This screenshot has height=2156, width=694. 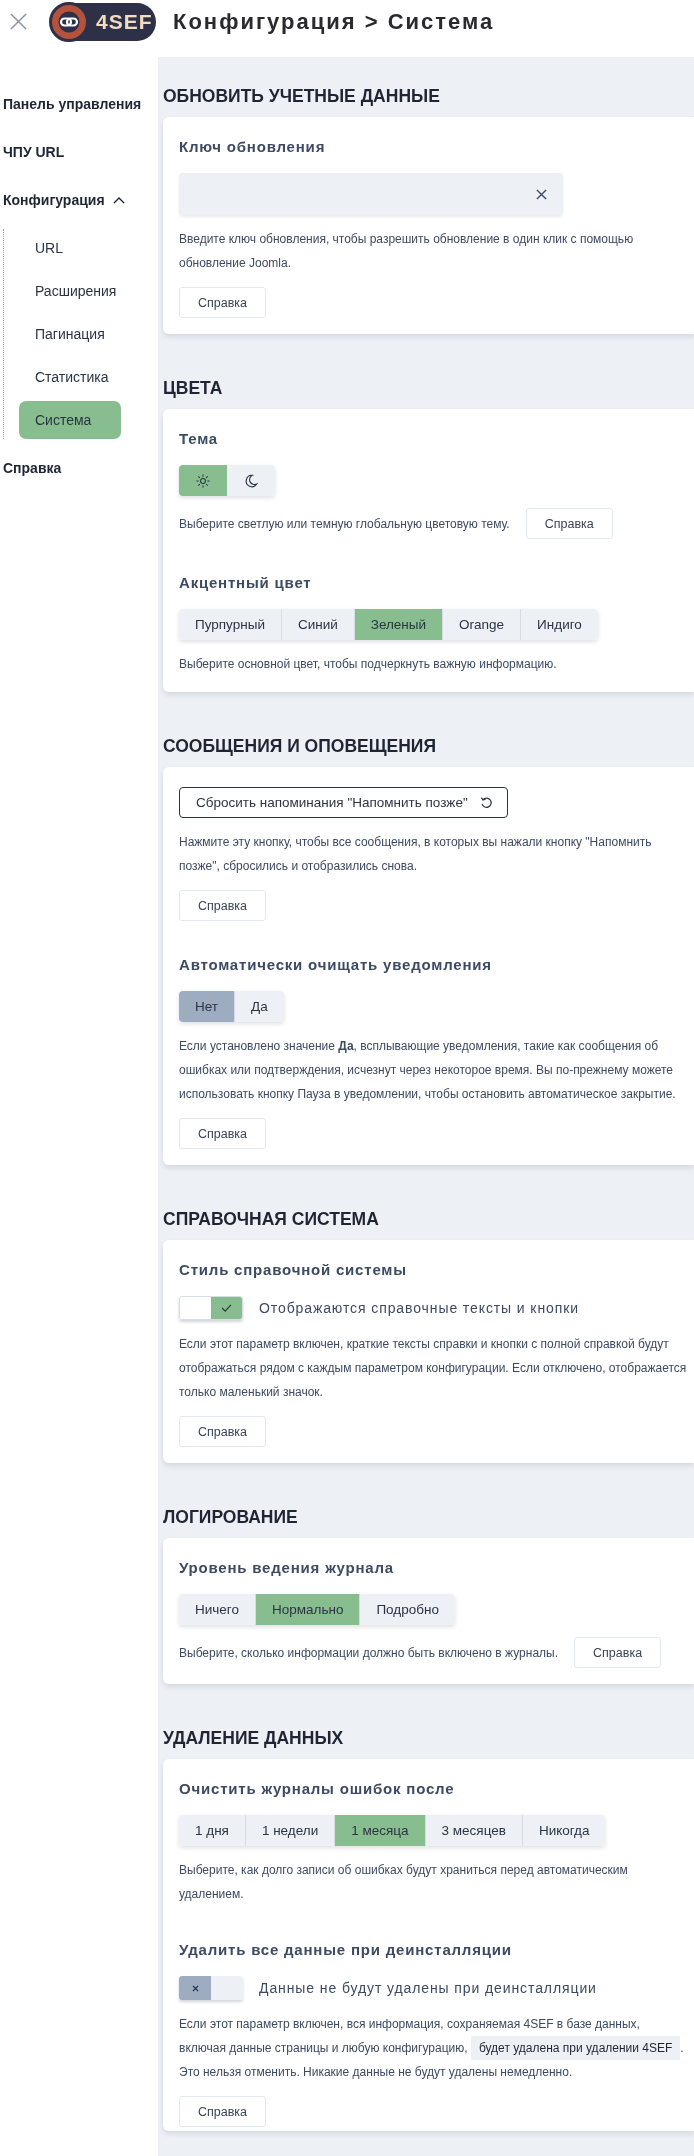 I want to click on field-label: Автоматически очищать уведомления, so click(x=335, y=965).